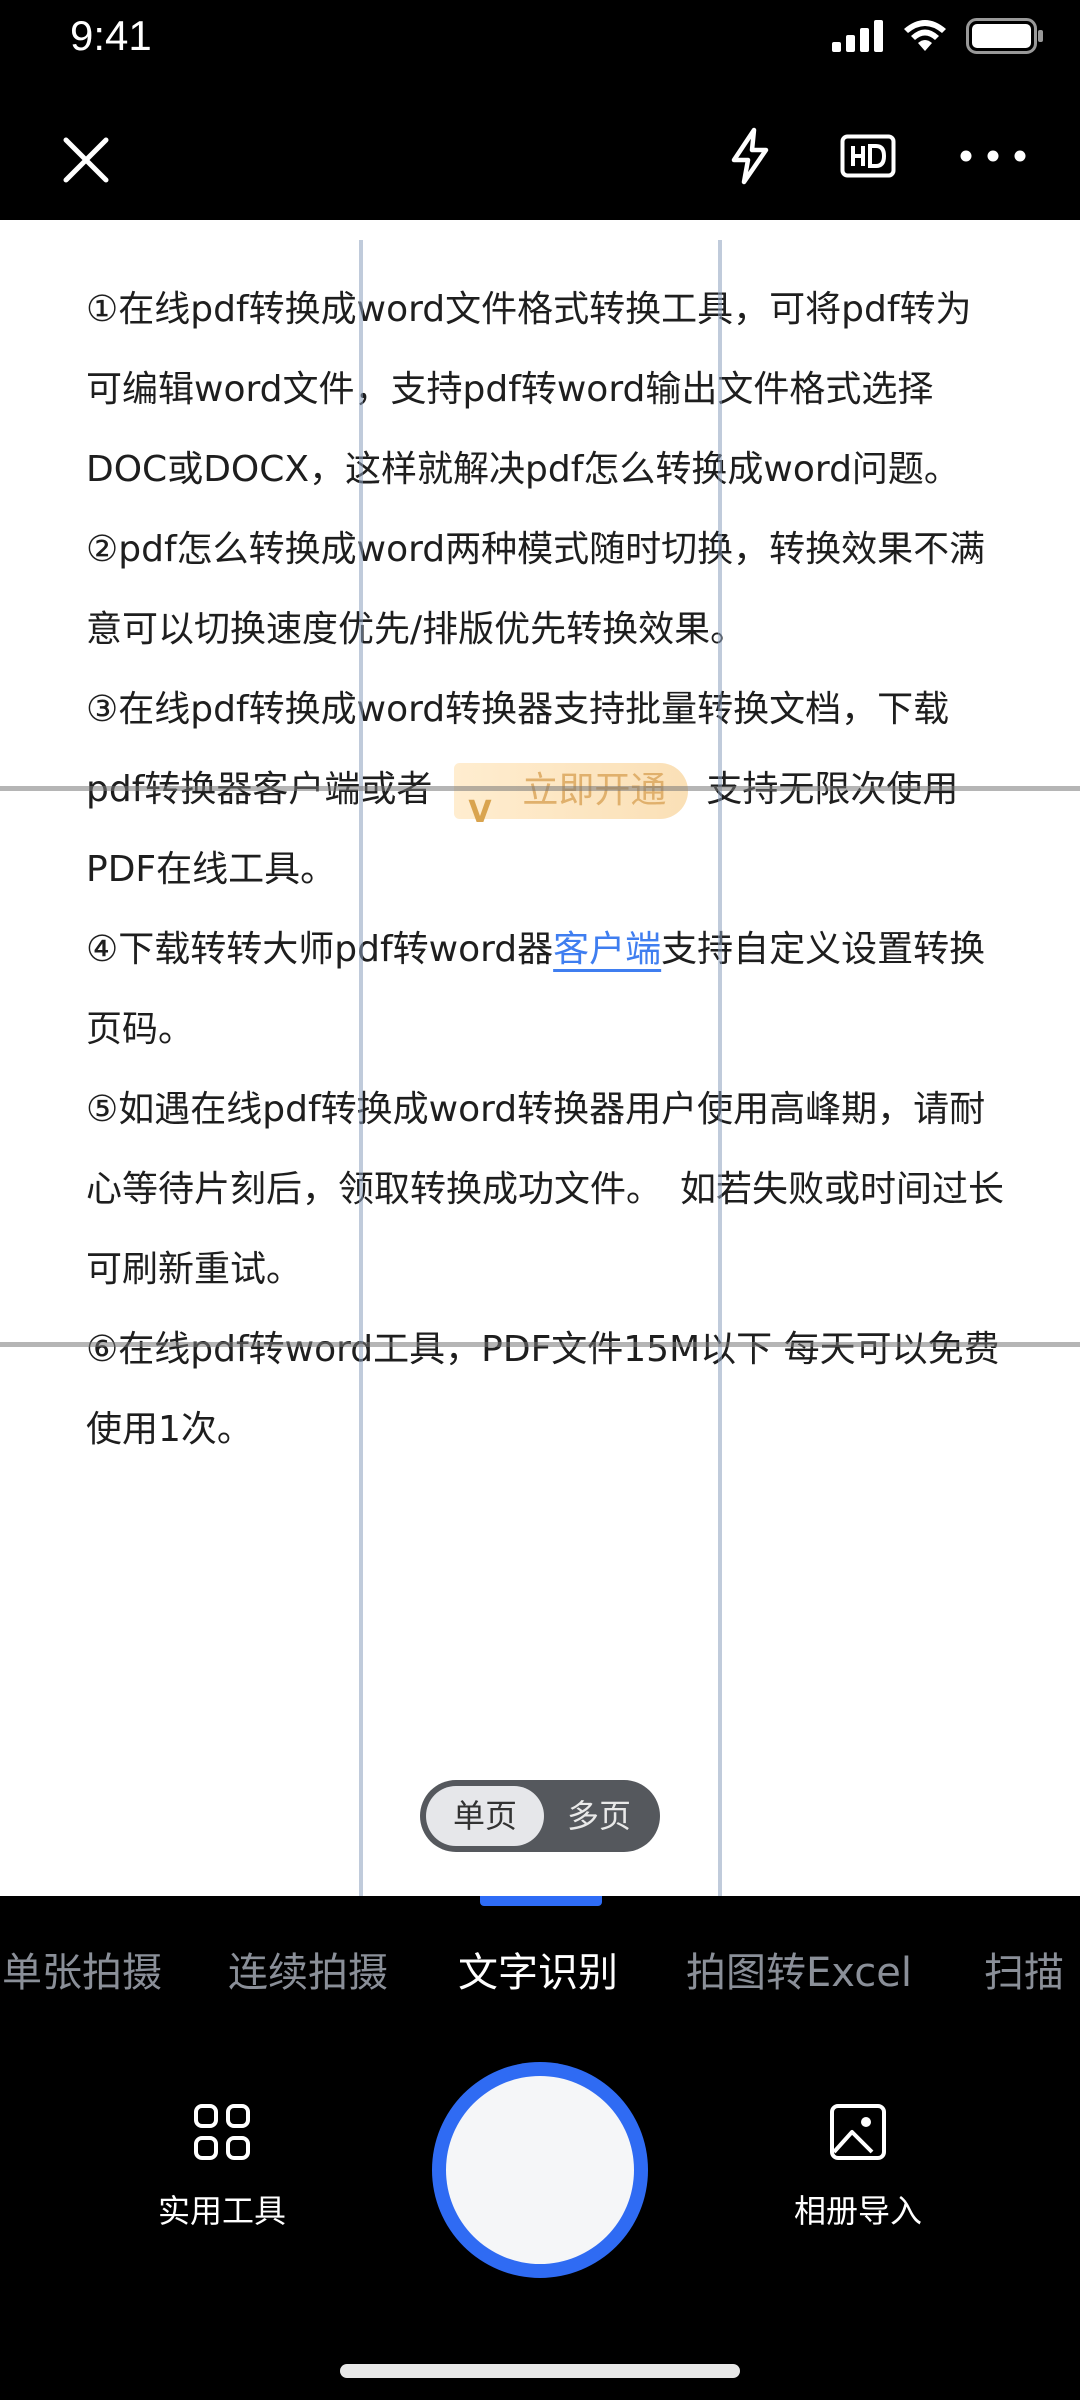 Image resolution: width=1080 pixels, height=2400 pixels. What do you see at coordinates (540, 155) in the screenshot?
I see `camera-toolbar` at bounding box center [540, 155].